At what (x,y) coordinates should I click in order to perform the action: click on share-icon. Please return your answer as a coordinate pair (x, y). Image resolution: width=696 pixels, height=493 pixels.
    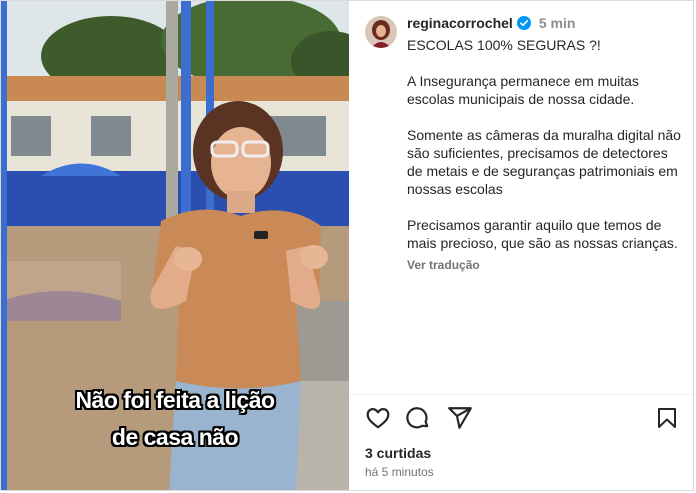
    Looking at the image, I should click on (460, 418).